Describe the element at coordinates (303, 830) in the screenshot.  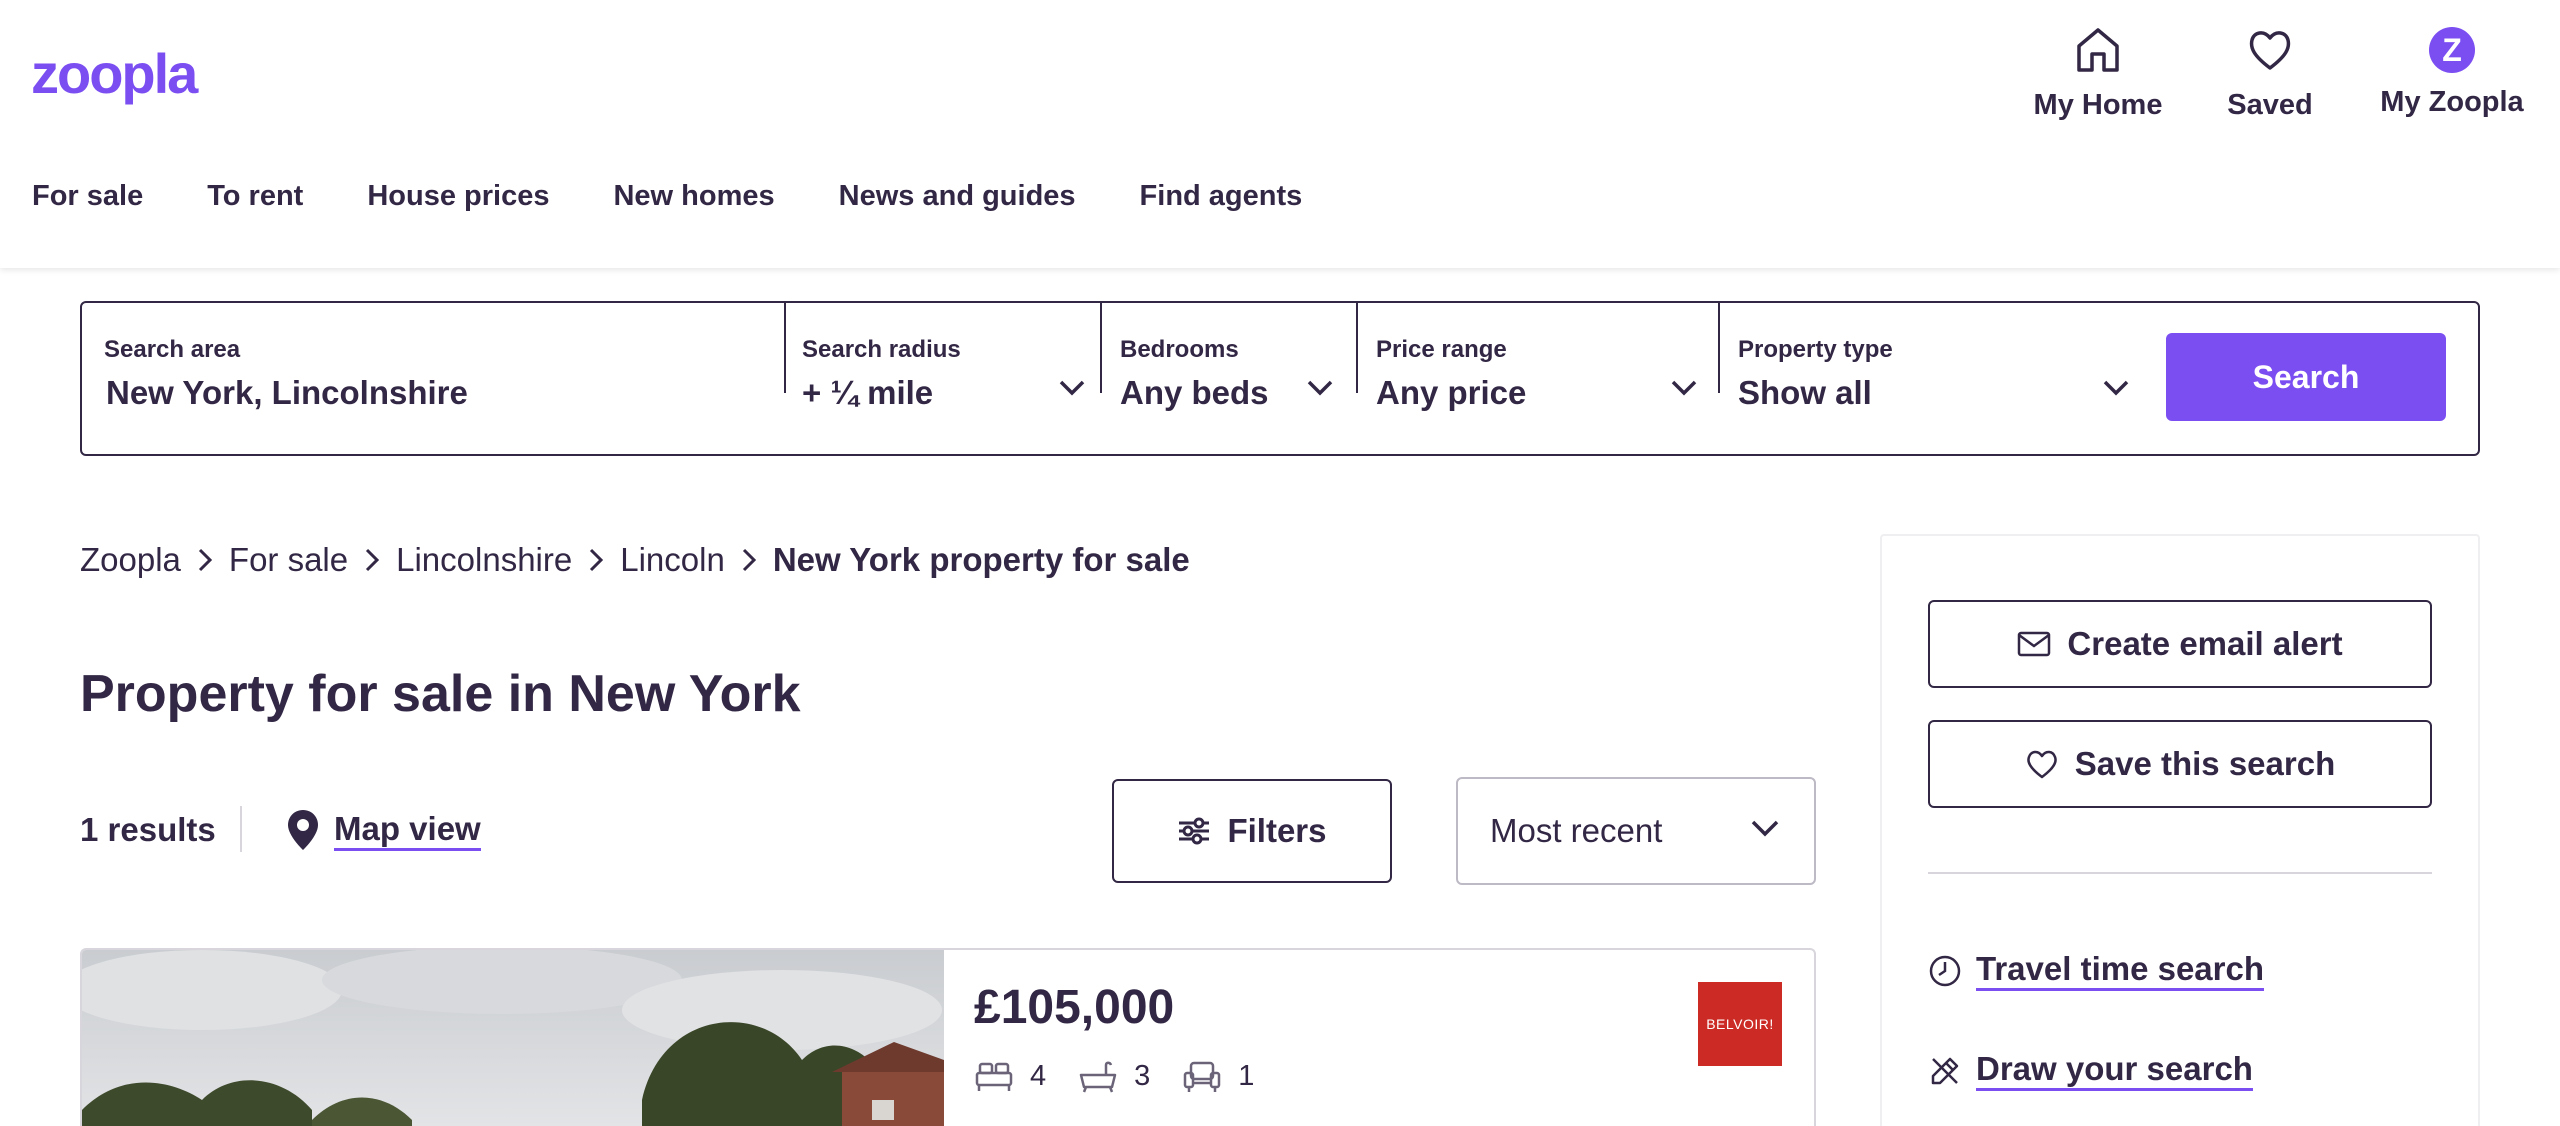
I see `map-pin-icon` at that location.